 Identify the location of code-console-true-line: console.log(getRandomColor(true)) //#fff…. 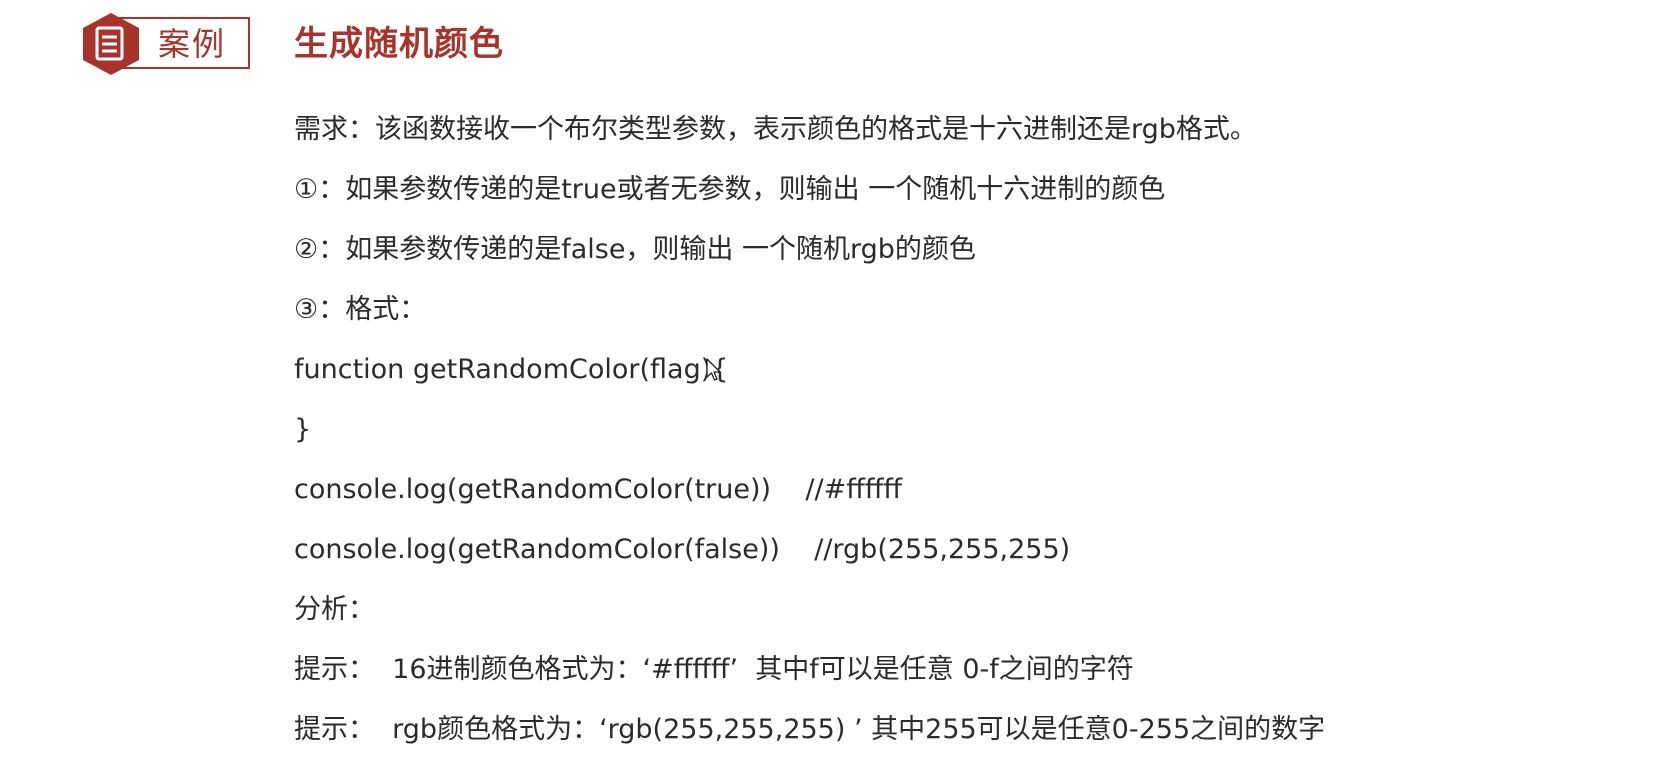
(598, 489).